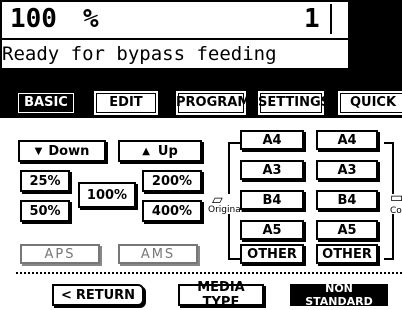 The image size is (402, 310). I want to click on copy-other-button: OTHER, so click(347, 254).